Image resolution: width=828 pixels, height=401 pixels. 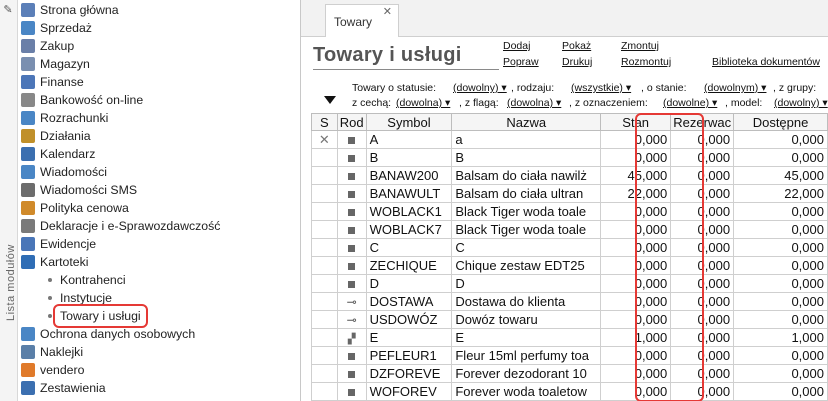 I want to click on sidebar-item-ewidencje: Ewidencje, so click(x=159, y=244).